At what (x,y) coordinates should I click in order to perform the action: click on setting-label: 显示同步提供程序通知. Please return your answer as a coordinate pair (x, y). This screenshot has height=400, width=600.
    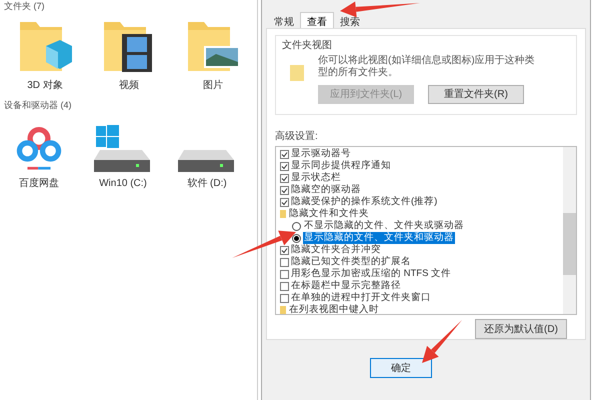
    Looking at the image, I should click on (341, 166).